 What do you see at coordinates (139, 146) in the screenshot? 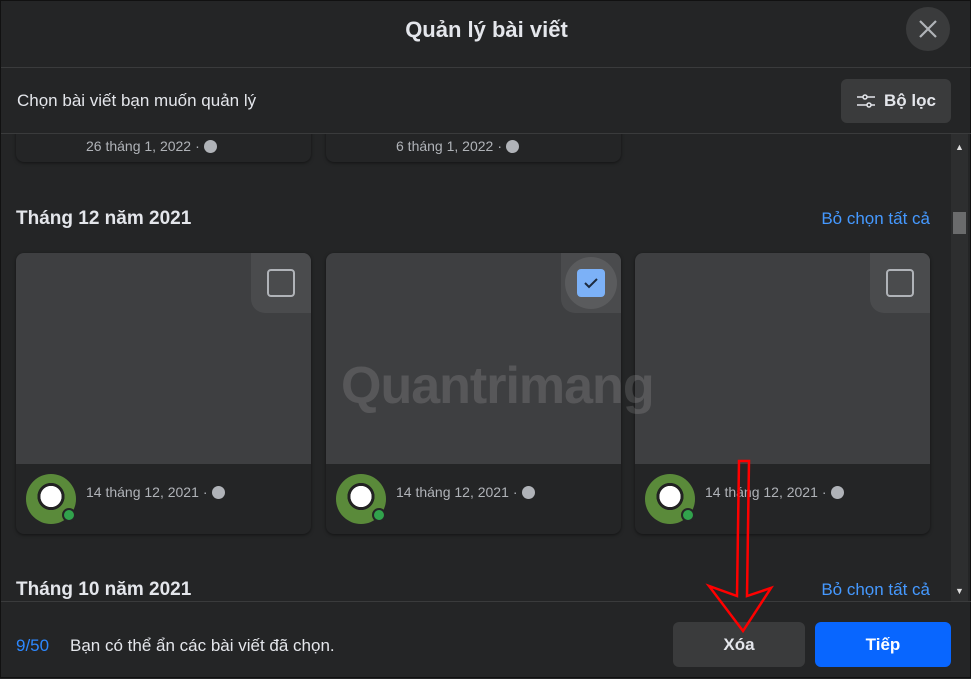
I see `post-date: 26 tháng 1, 2022` at bounding box center [139, 146].